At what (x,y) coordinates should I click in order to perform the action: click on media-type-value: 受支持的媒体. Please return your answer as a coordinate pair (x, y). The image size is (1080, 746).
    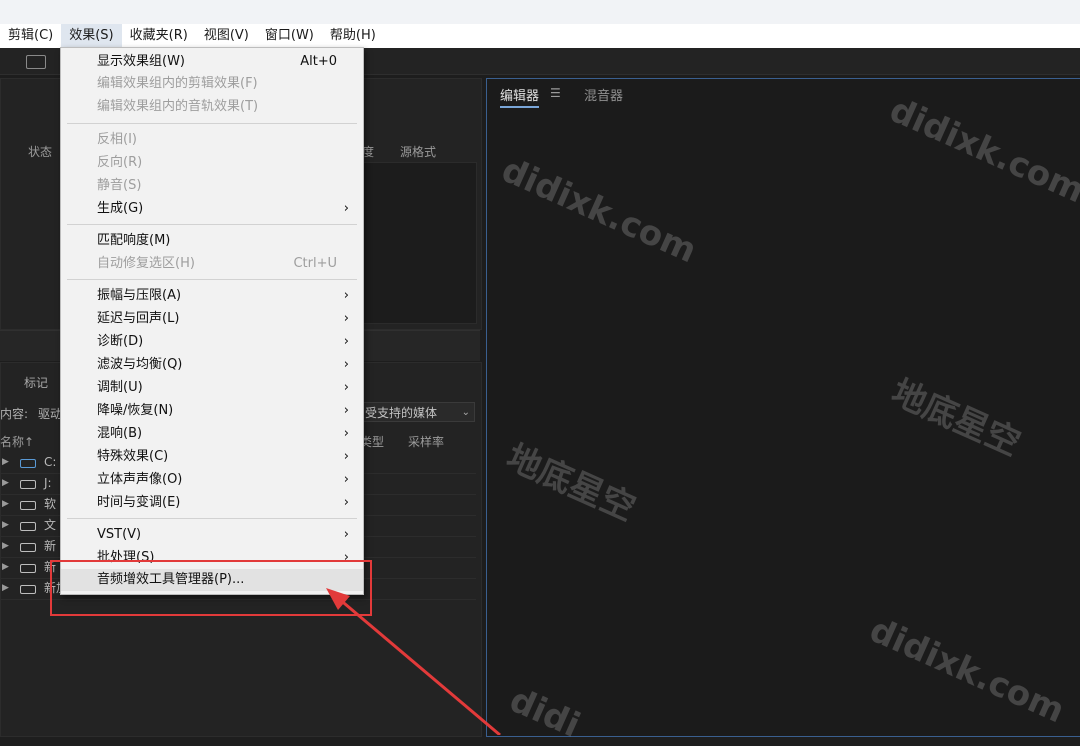
    Looking at the image, I should click on (401, 413).